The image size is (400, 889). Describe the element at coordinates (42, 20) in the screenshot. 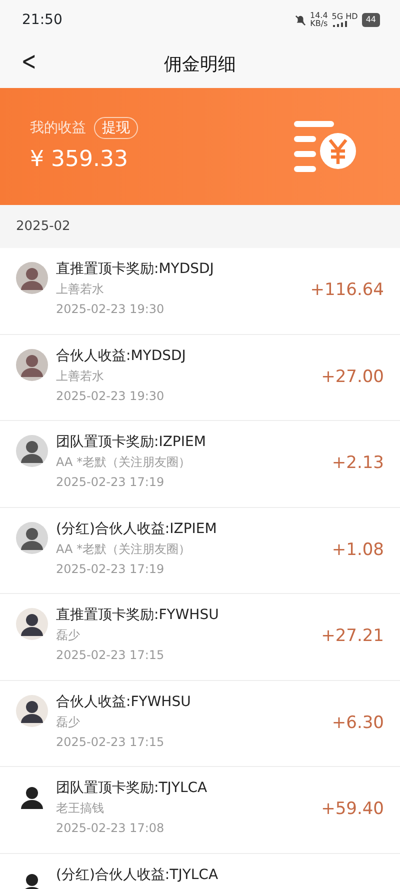

I see `status-time: 21:50` at that location.